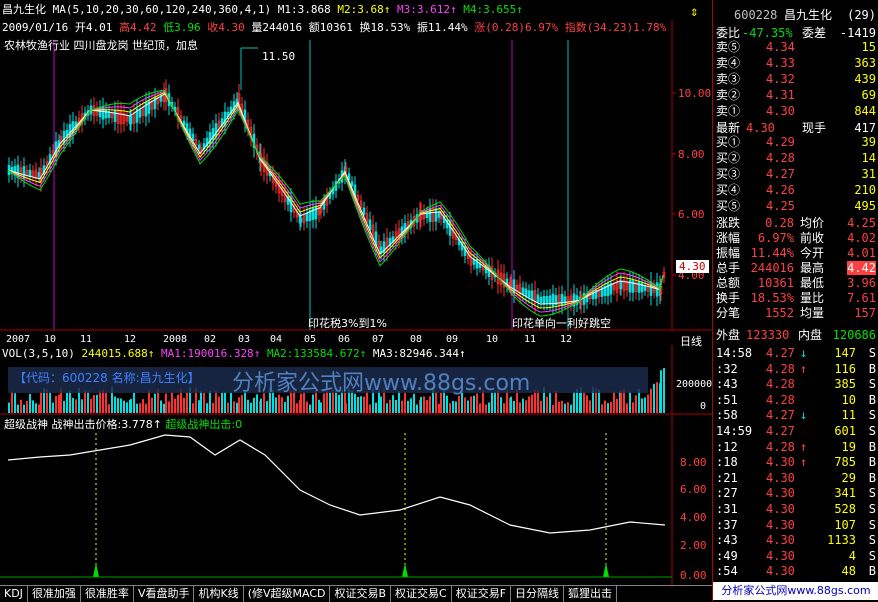 This screenshot has width=878, height=602. Describe the element at coordinates (693, 545) in the screenshot. I see `indicator-axis-tick: 2.00` at that location.